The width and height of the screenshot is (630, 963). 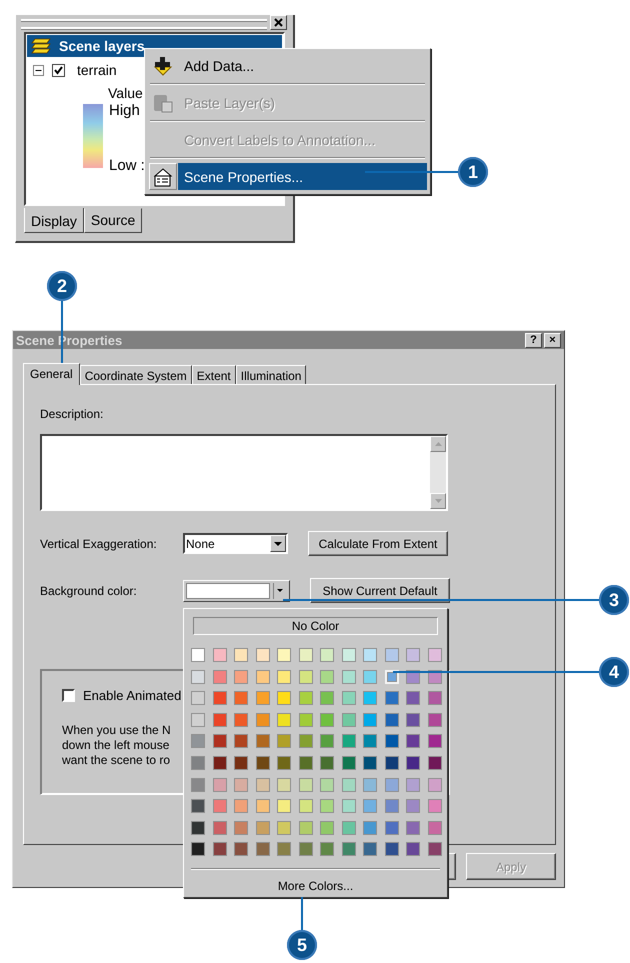 What do you see at coordinates (244, 472) in the screenshot?
I see `description-field` at bounding box center [244, 472].